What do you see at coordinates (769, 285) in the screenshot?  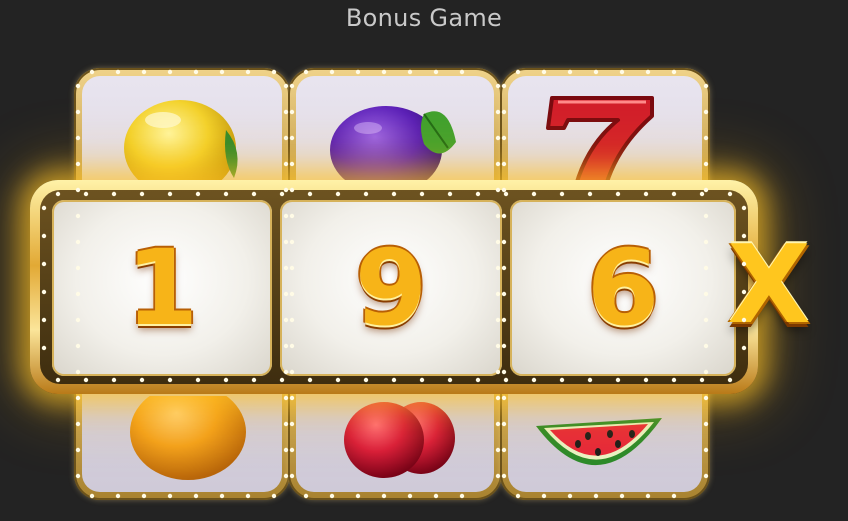 I see `multiplier-x-symbol: X` at bounding box center [769, 285].